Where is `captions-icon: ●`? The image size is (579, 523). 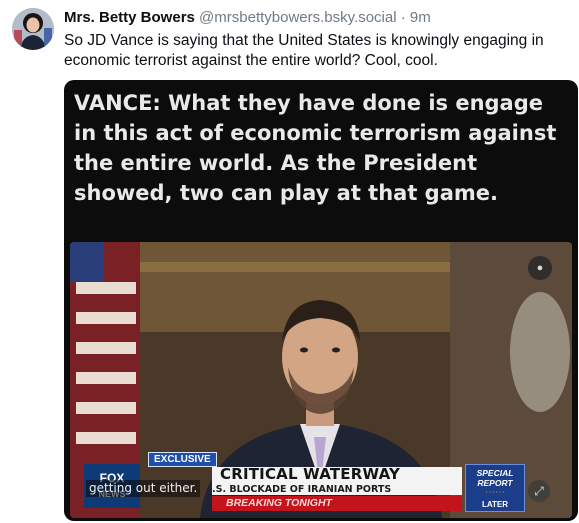 captions-icon: ● is located at coordinates (540, 268).